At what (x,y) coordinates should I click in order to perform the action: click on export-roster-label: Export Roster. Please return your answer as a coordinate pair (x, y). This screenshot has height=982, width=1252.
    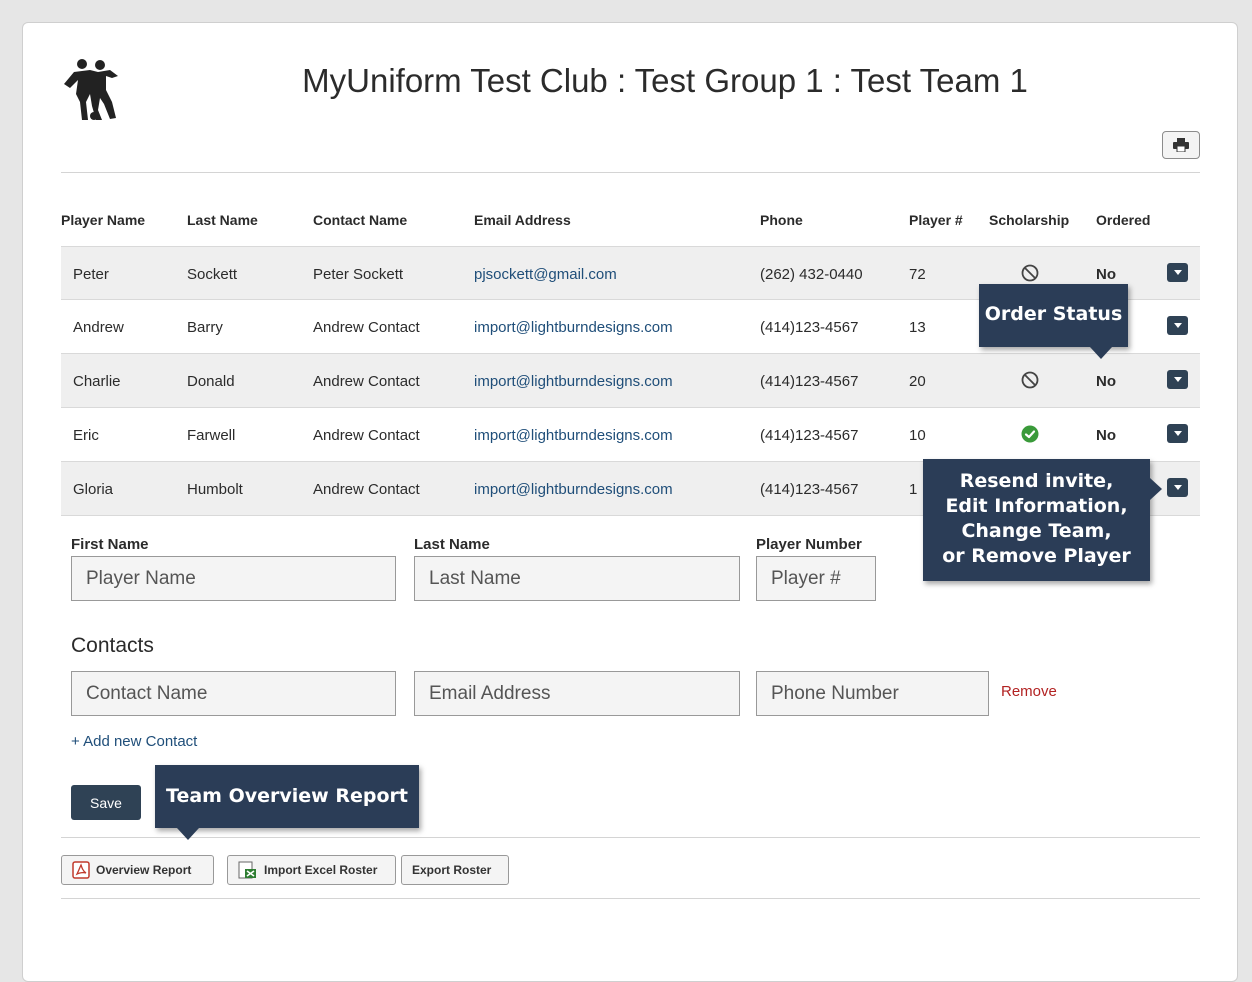
    Looking at the image, I should click on (452, 870).